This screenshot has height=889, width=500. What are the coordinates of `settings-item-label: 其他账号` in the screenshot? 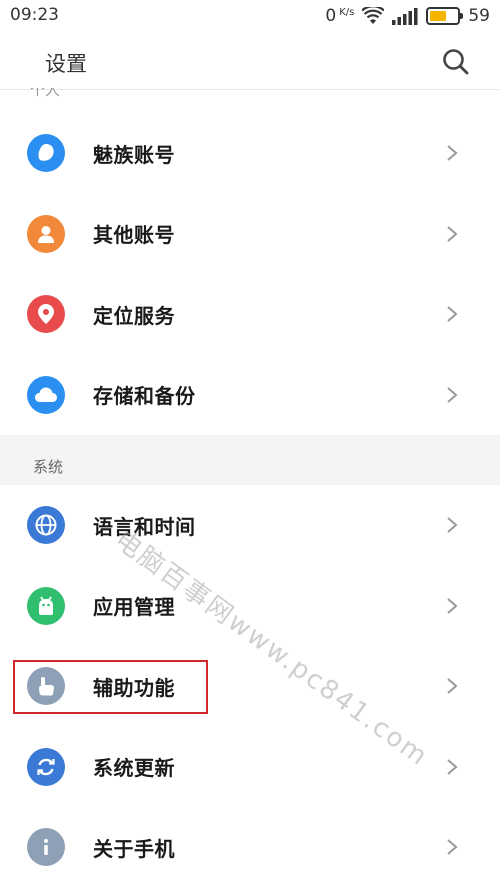 It's located at (134, 235).